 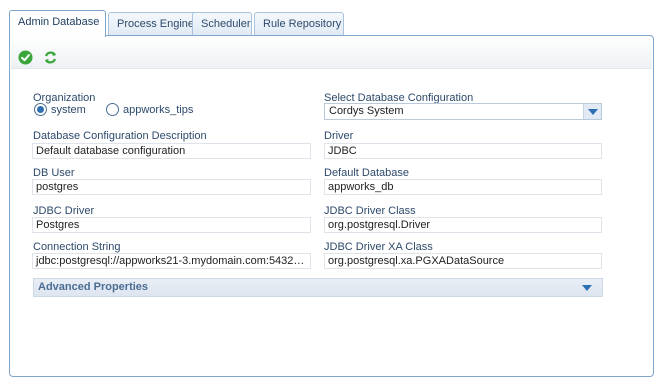 I want to click on tab-process-engine: Process Engine, so click(x=153, y=24).